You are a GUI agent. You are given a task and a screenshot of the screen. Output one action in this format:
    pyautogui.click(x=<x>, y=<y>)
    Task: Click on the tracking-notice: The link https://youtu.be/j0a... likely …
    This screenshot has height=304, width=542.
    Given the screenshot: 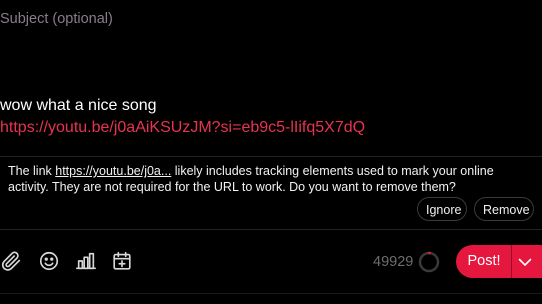 What is the action you would take?
    pyautogui.click(x=268, y=179)
    